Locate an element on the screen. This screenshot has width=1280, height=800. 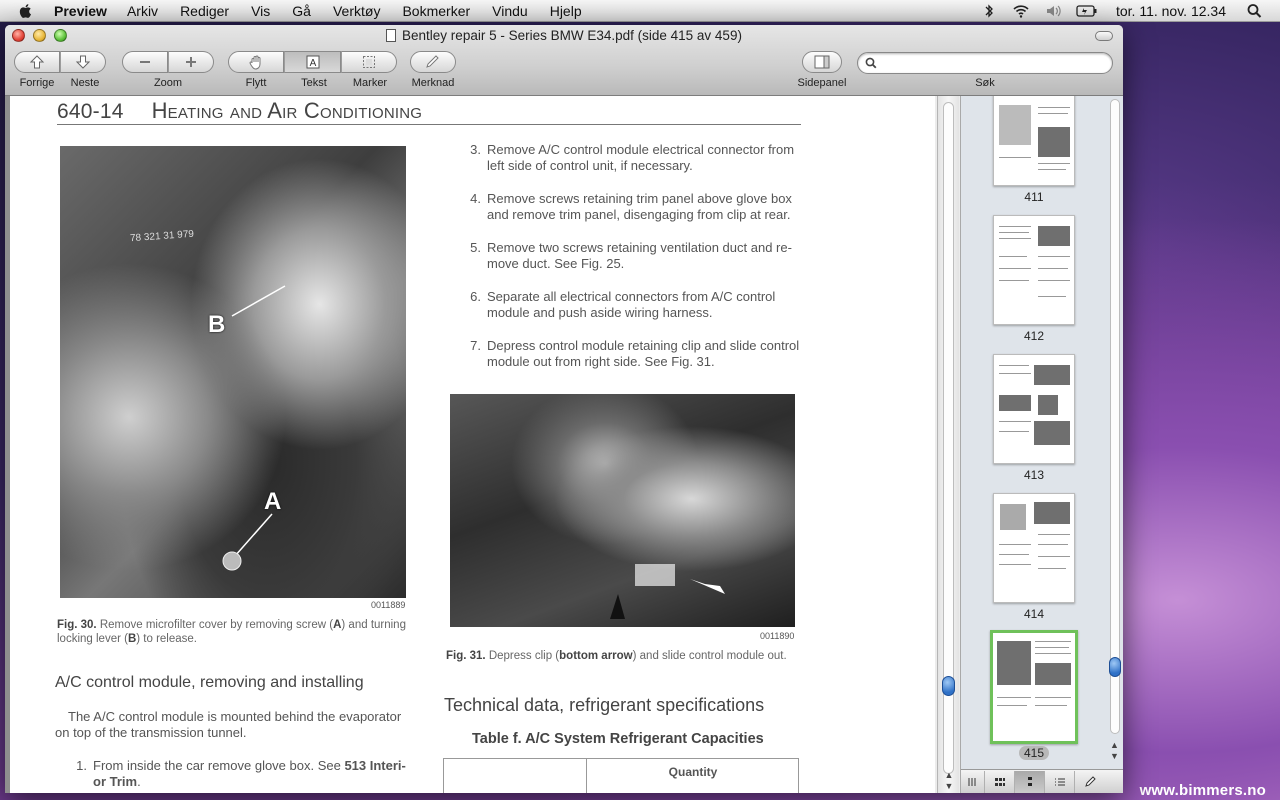
sidebar-toggle-button is located at coordinates (822, 62).